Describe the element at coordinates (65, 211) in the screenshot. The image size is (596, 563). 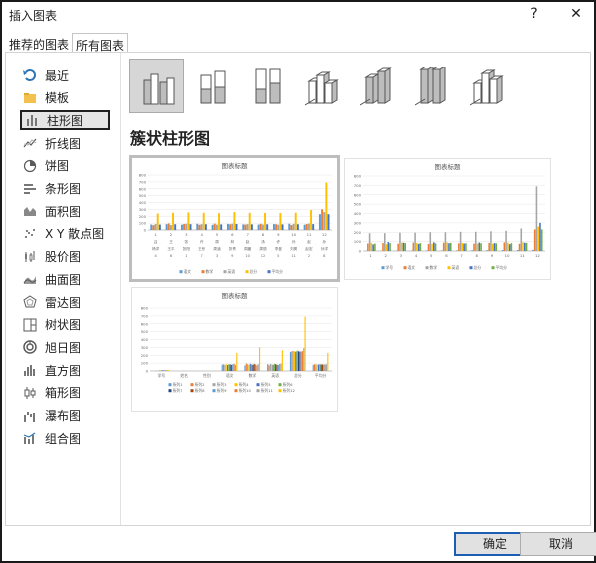
I see `sidebar-item-area-chart: 面积图` at that location.